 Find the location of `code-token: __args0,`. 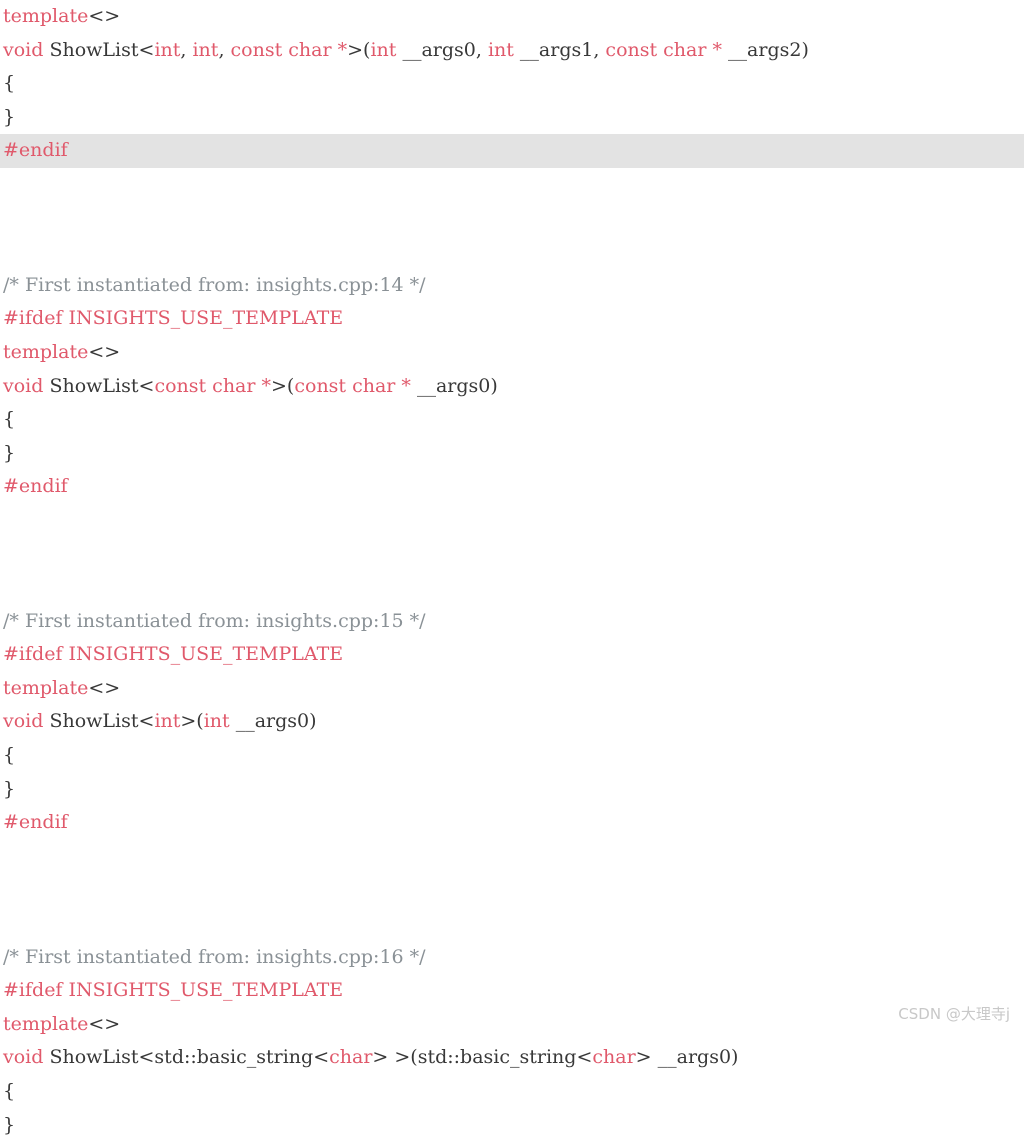

code-token: __args0, is located at coordinates (442, 49).